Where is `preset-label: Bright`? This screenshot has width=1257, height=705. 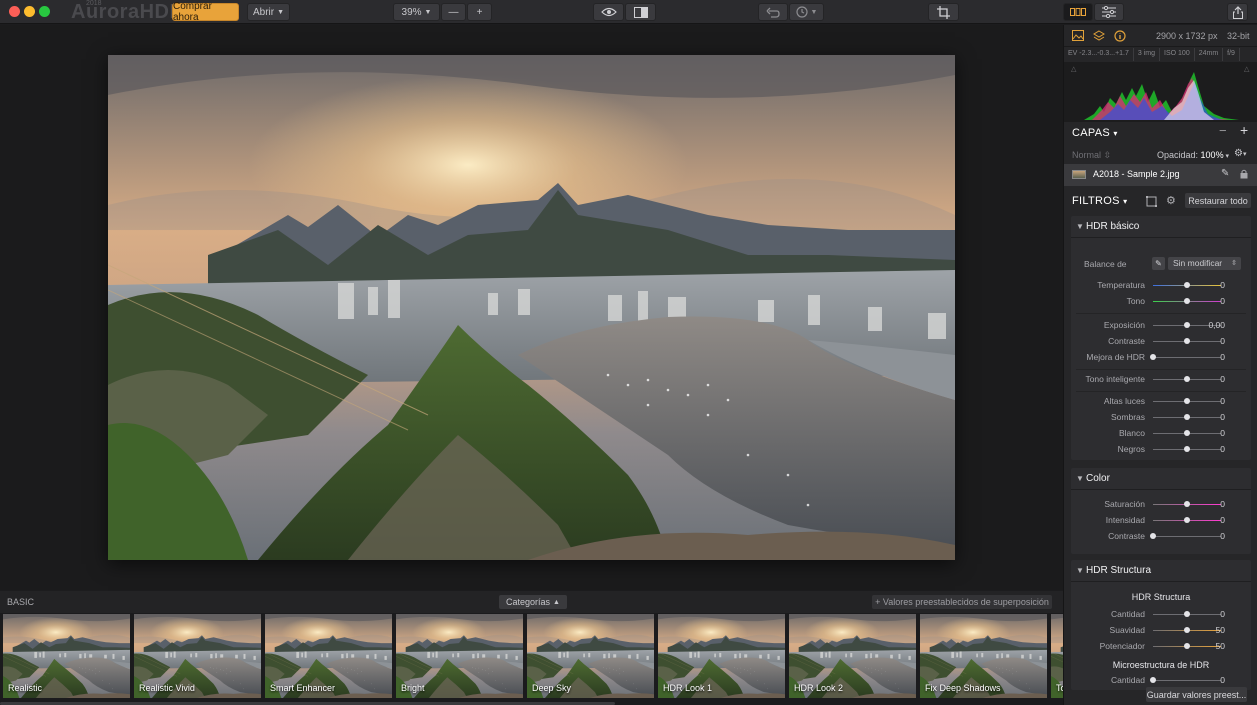
preset-label: Bright is located at coordinates (413, 688).